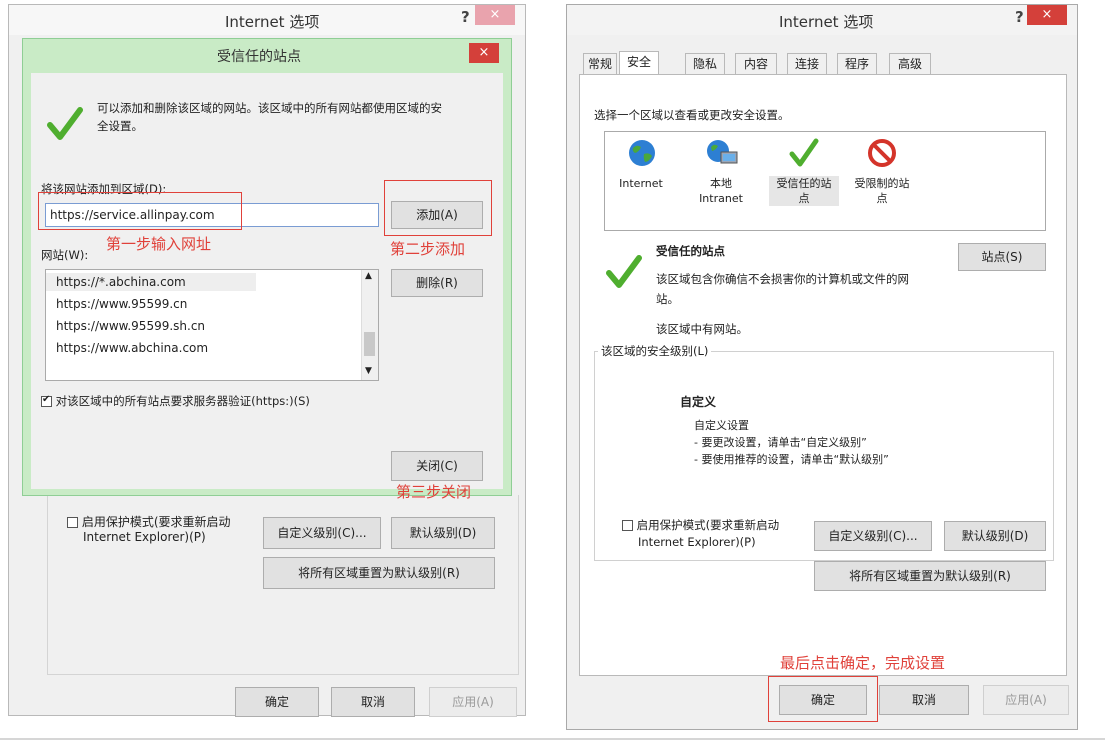 The height and width of the screenshot is (744, 1105). Describe the element at coordinates (277, 702) in the screenshot. I see `left-ok-button: 确定` at that location.